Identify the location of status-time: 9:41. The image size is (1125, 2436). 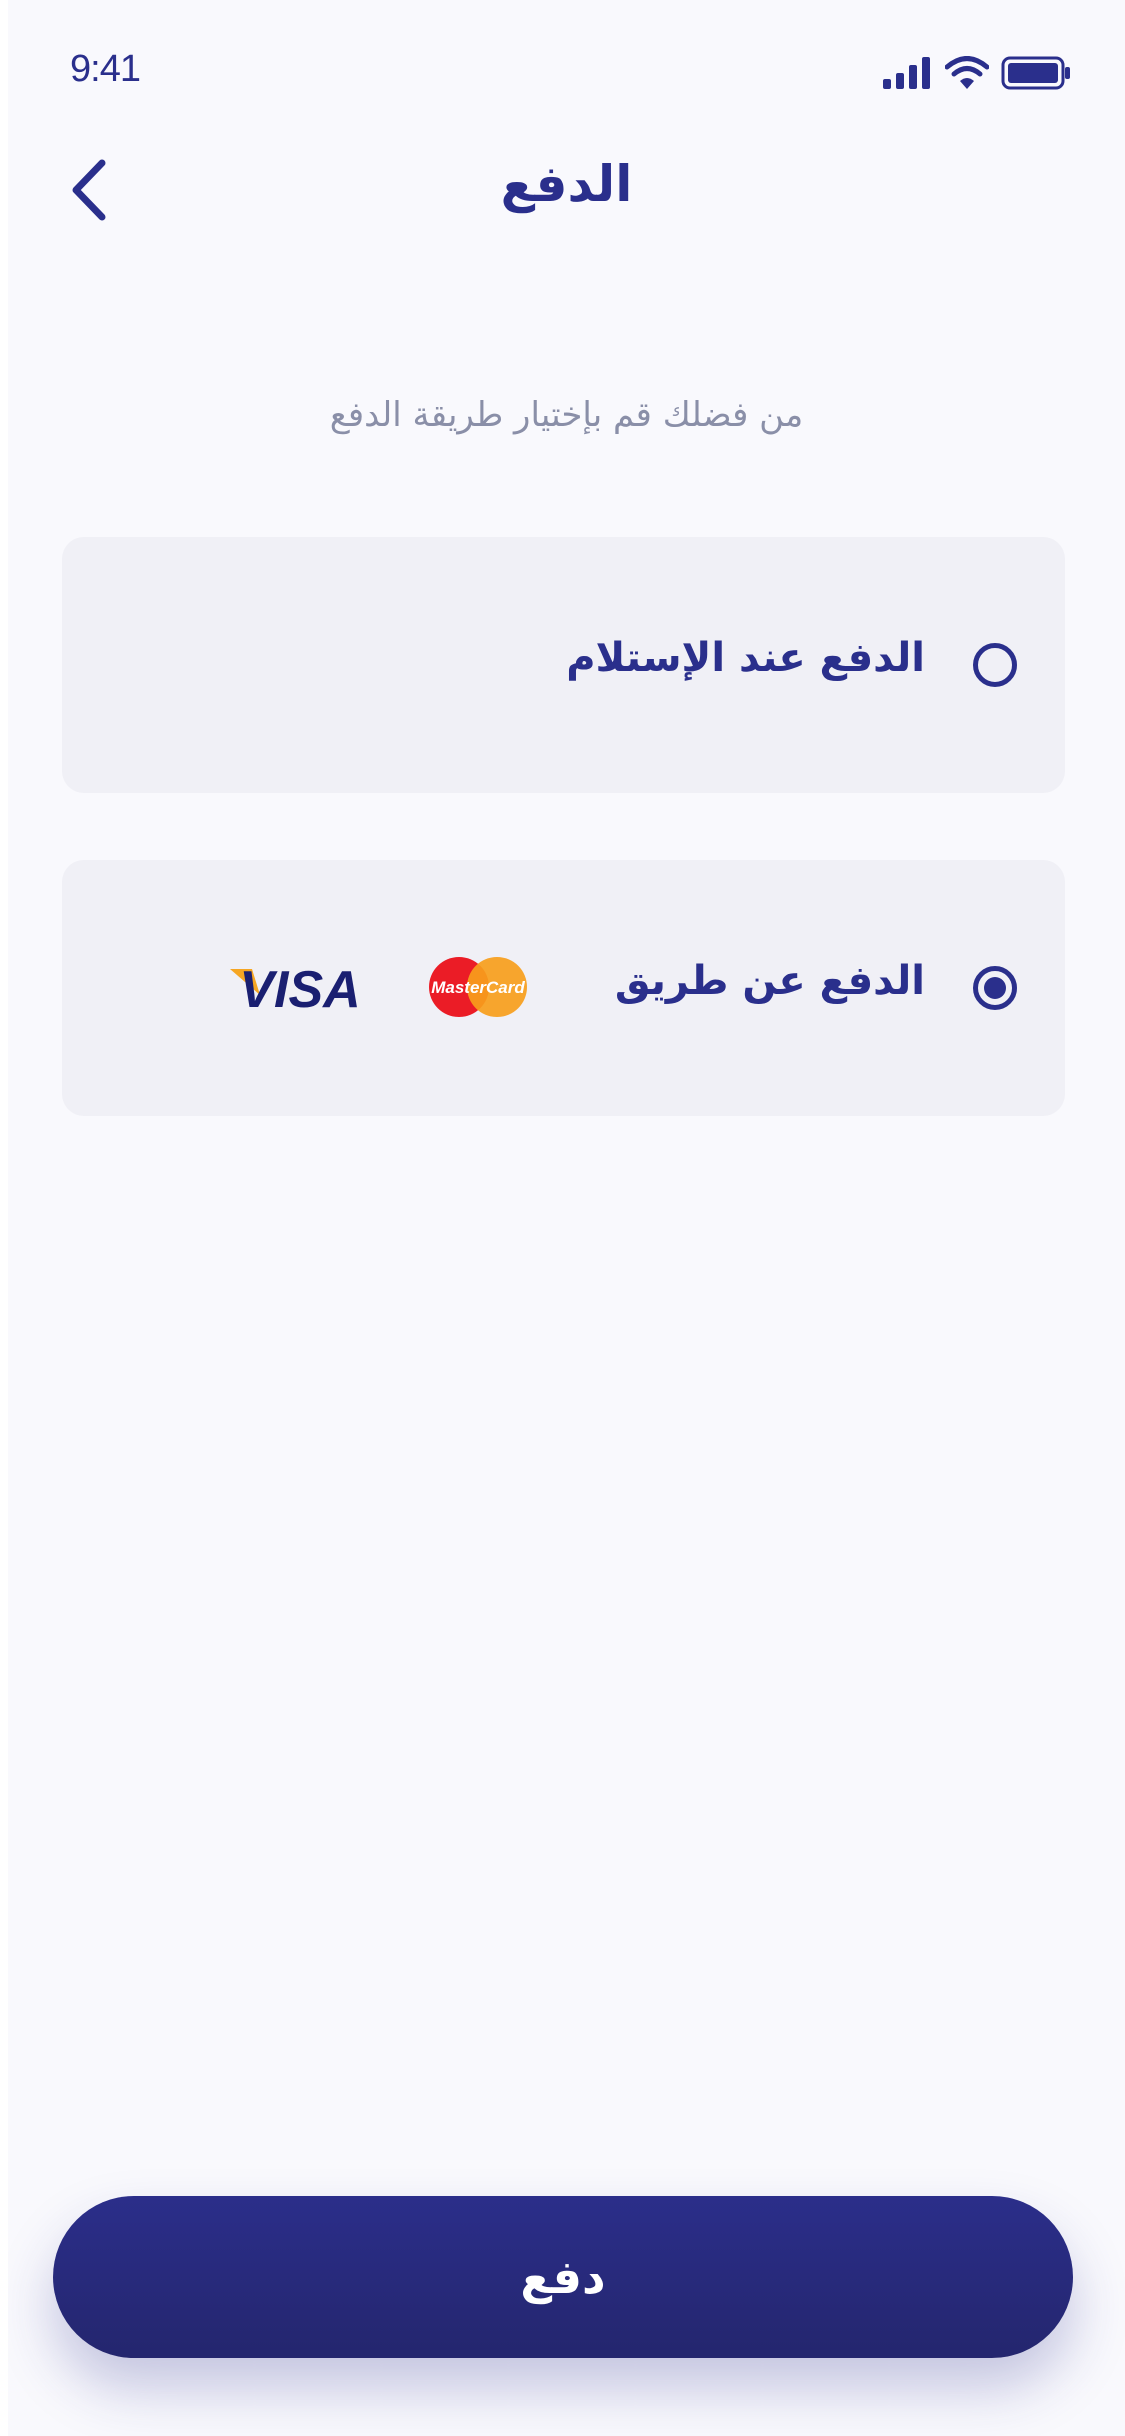
(105, 69).